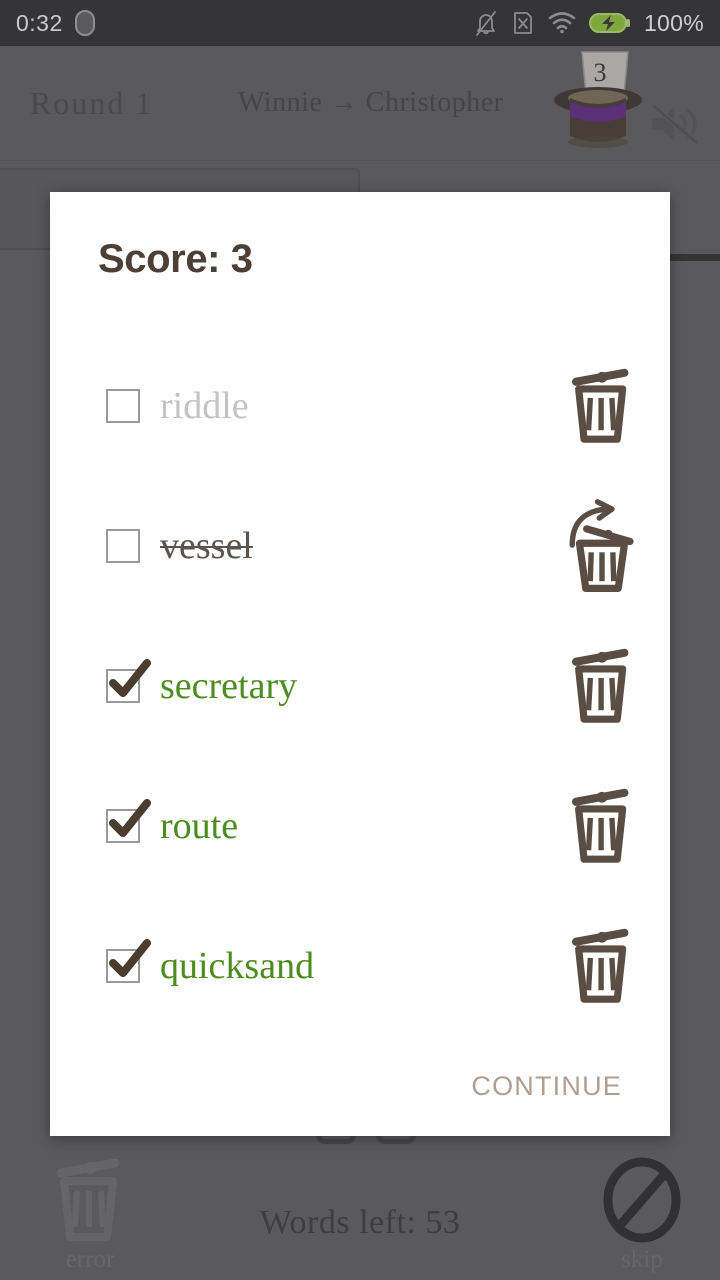 The width and height of the screenshot is (720, 1280). Describe the element at coordinates (199, 826) in the screenshot. I see `word-label: route` at that location.